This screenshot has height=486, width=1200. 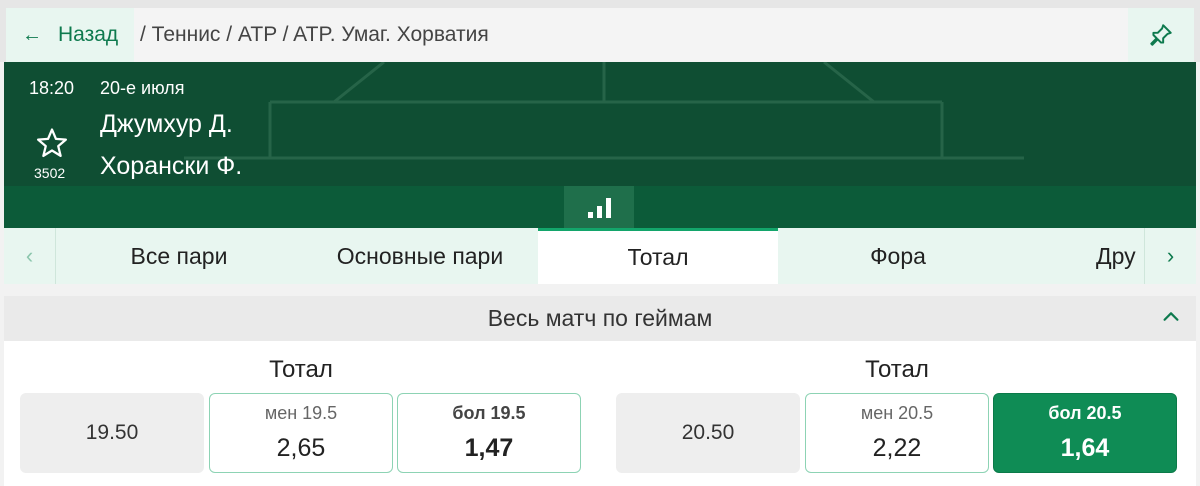 I want to click on total-line: 19.50, so click(x=112, y=433).